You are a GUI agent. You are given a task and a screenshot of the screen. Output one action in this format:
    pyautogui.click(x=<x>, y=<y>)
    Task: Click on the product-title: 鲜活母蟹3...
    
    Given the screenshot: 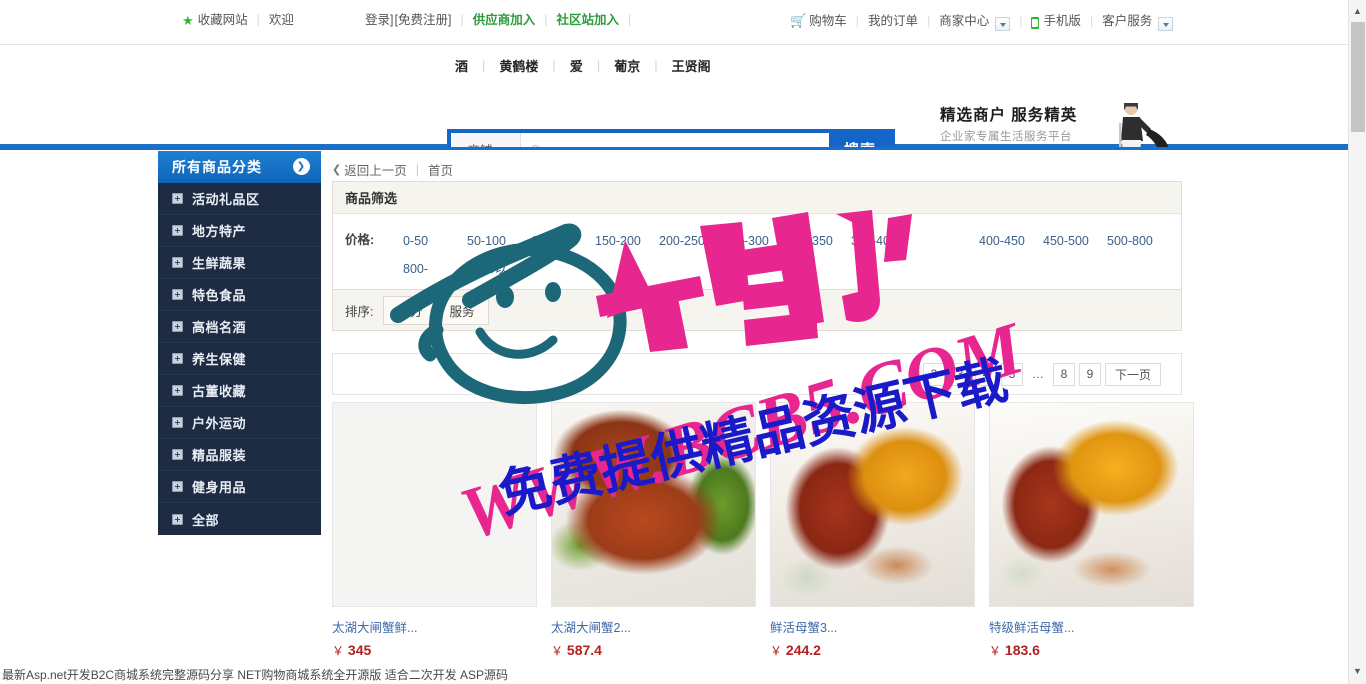 What is the action you would take?
    pyautogui.click(x=872, y=626)
    